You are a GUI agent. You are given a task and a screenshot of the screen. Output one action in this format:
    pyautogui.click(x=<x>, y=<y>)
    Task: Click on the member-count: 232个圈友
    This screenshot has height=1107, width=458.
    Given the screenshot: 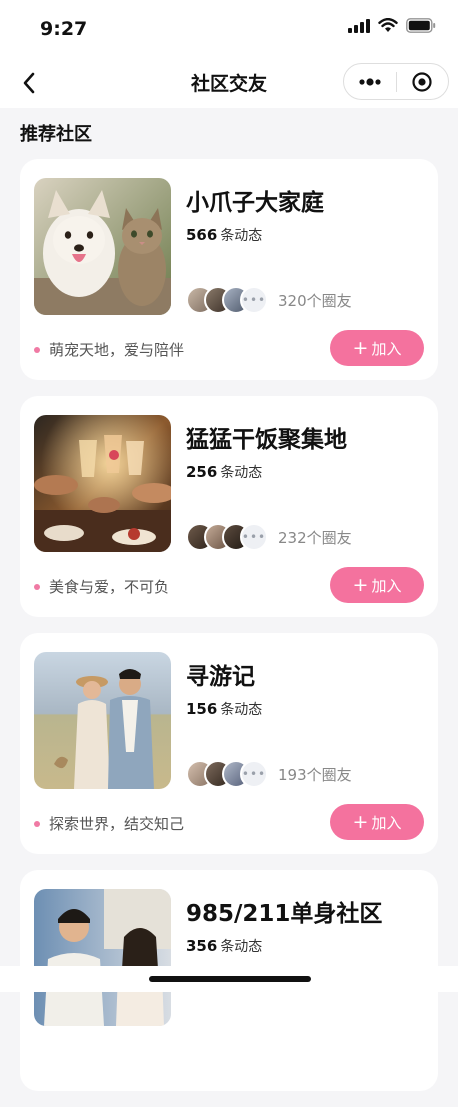 What is the action you would take?
    pyautogui.click(x=315, y=537)
    